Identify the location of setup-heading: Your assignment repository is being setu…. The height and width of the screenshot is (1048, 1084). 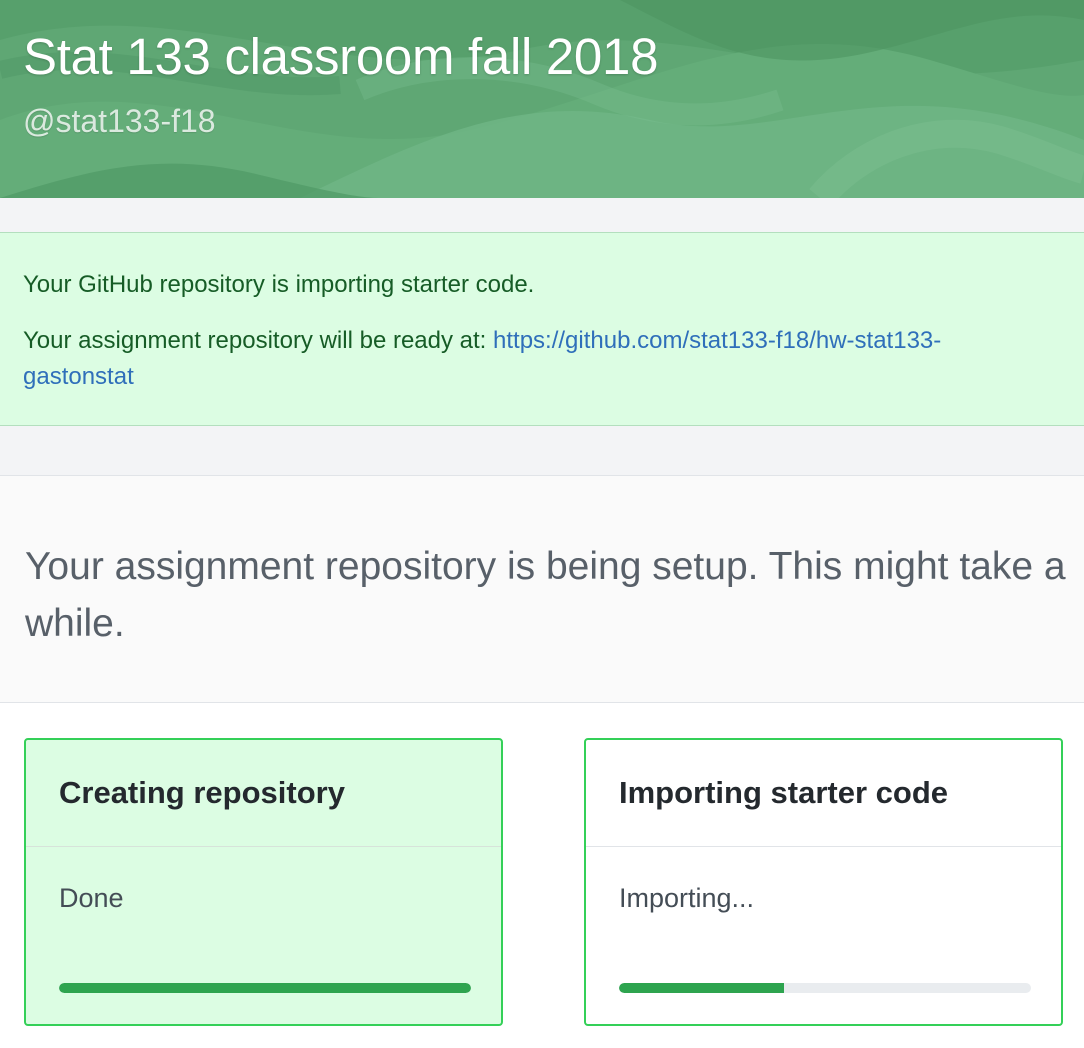
(545, 595).